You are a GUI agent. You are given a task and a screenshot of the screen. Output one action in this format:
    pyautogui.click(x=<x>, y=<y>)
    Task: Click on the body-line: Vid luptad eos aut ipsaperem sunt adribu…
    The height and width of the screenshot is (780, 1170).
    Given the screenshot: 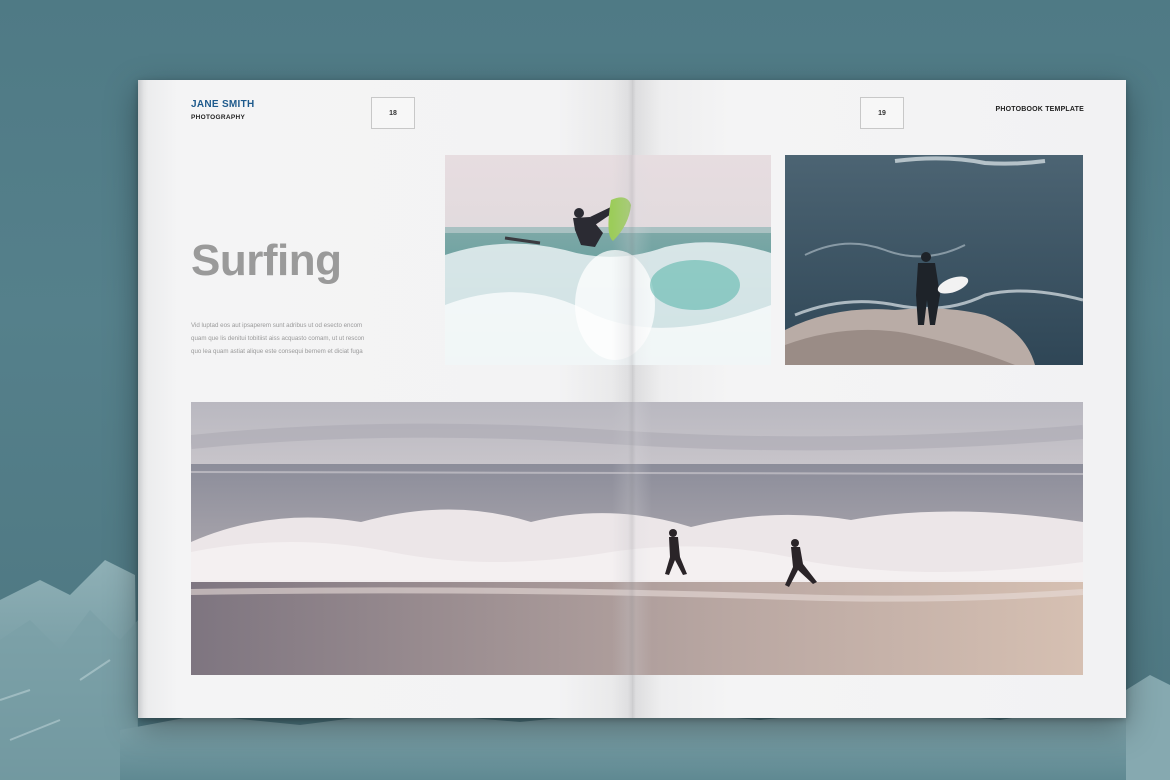 What is the action you would take?
    pyautogui.click(x=277, y=325)
    